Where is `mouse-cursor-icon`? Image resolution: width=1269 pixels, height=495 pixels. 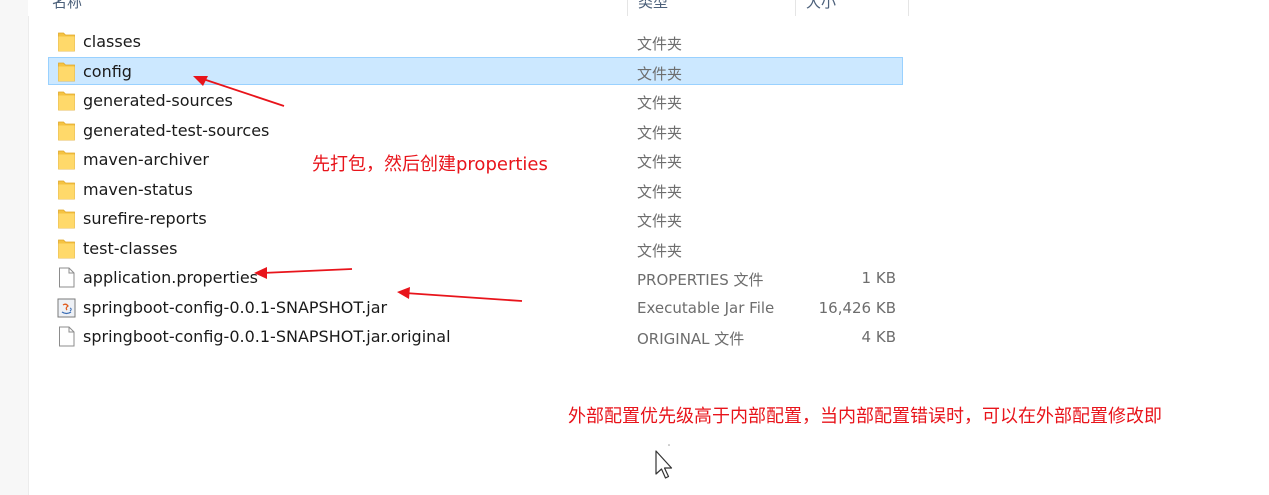
mouse-cursor-icon is located at coordinates (664, 464).